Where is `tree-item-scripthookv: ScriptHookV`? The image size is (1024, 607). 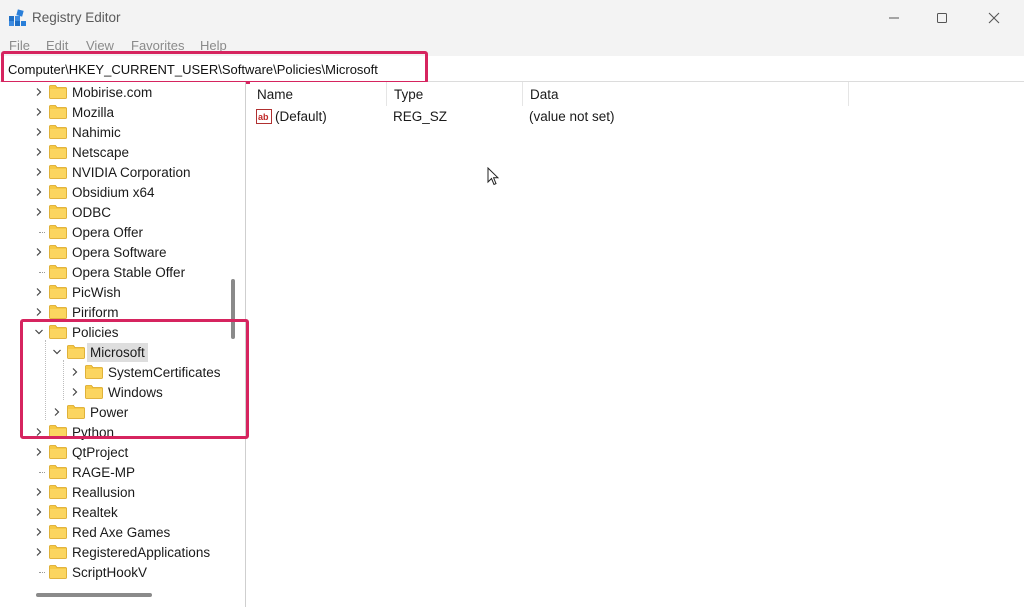
tree-item-scripthookv: ScriptHookV is located at coordinates (91, 572).